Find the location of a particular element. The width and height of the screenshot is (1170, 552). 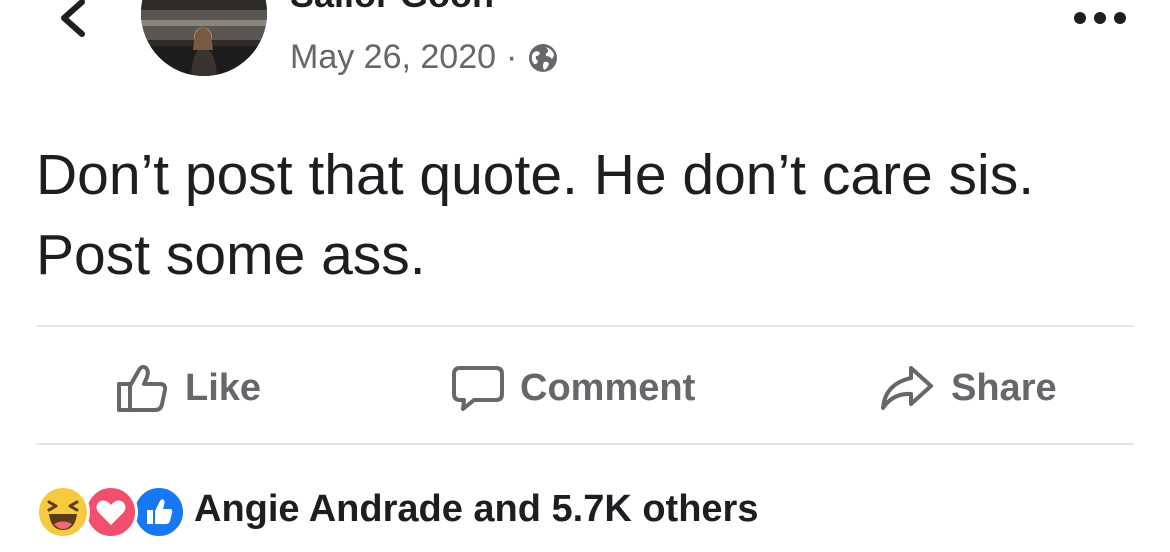

reactions-summary: Angie Andrade and 5.7K others is located at coordinates (397, 510).